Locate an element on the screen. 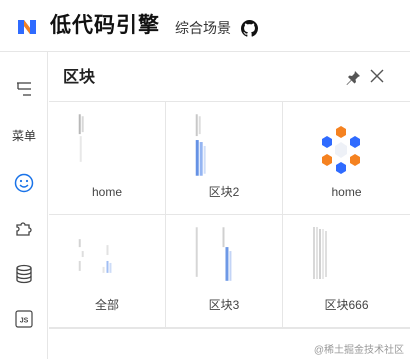  block-label: 区块3 is located at coordinates (224, 305).